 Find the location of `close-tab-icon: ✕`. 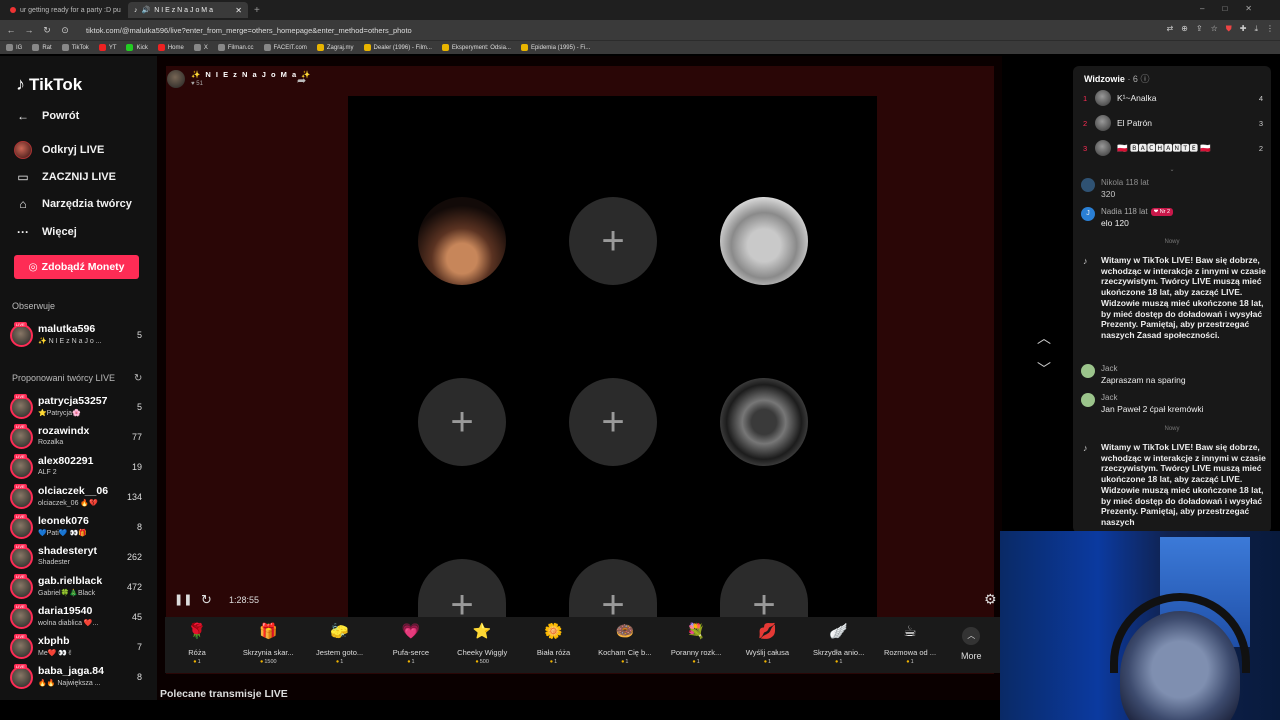

close-tab-icon: ✕ is located at coordinates (238, 10).